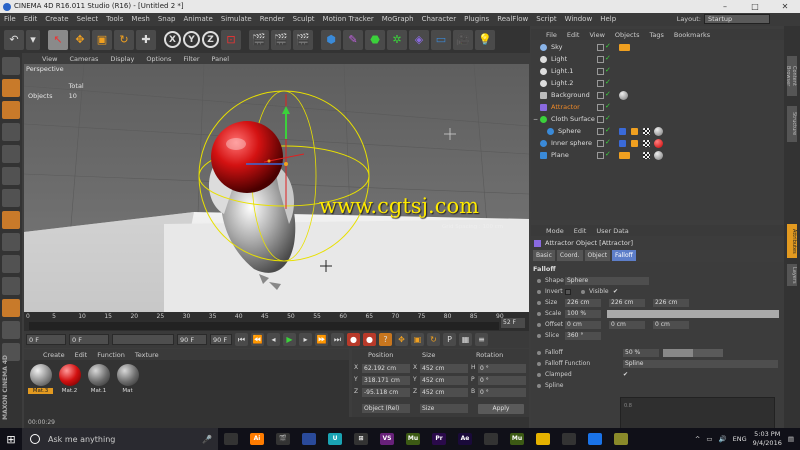 Image resolution: width=800 pixels, height=450 pixels. Describe the element at coordinates (11, 88) in the screenshot. I see `model-mode-icon` at that location.